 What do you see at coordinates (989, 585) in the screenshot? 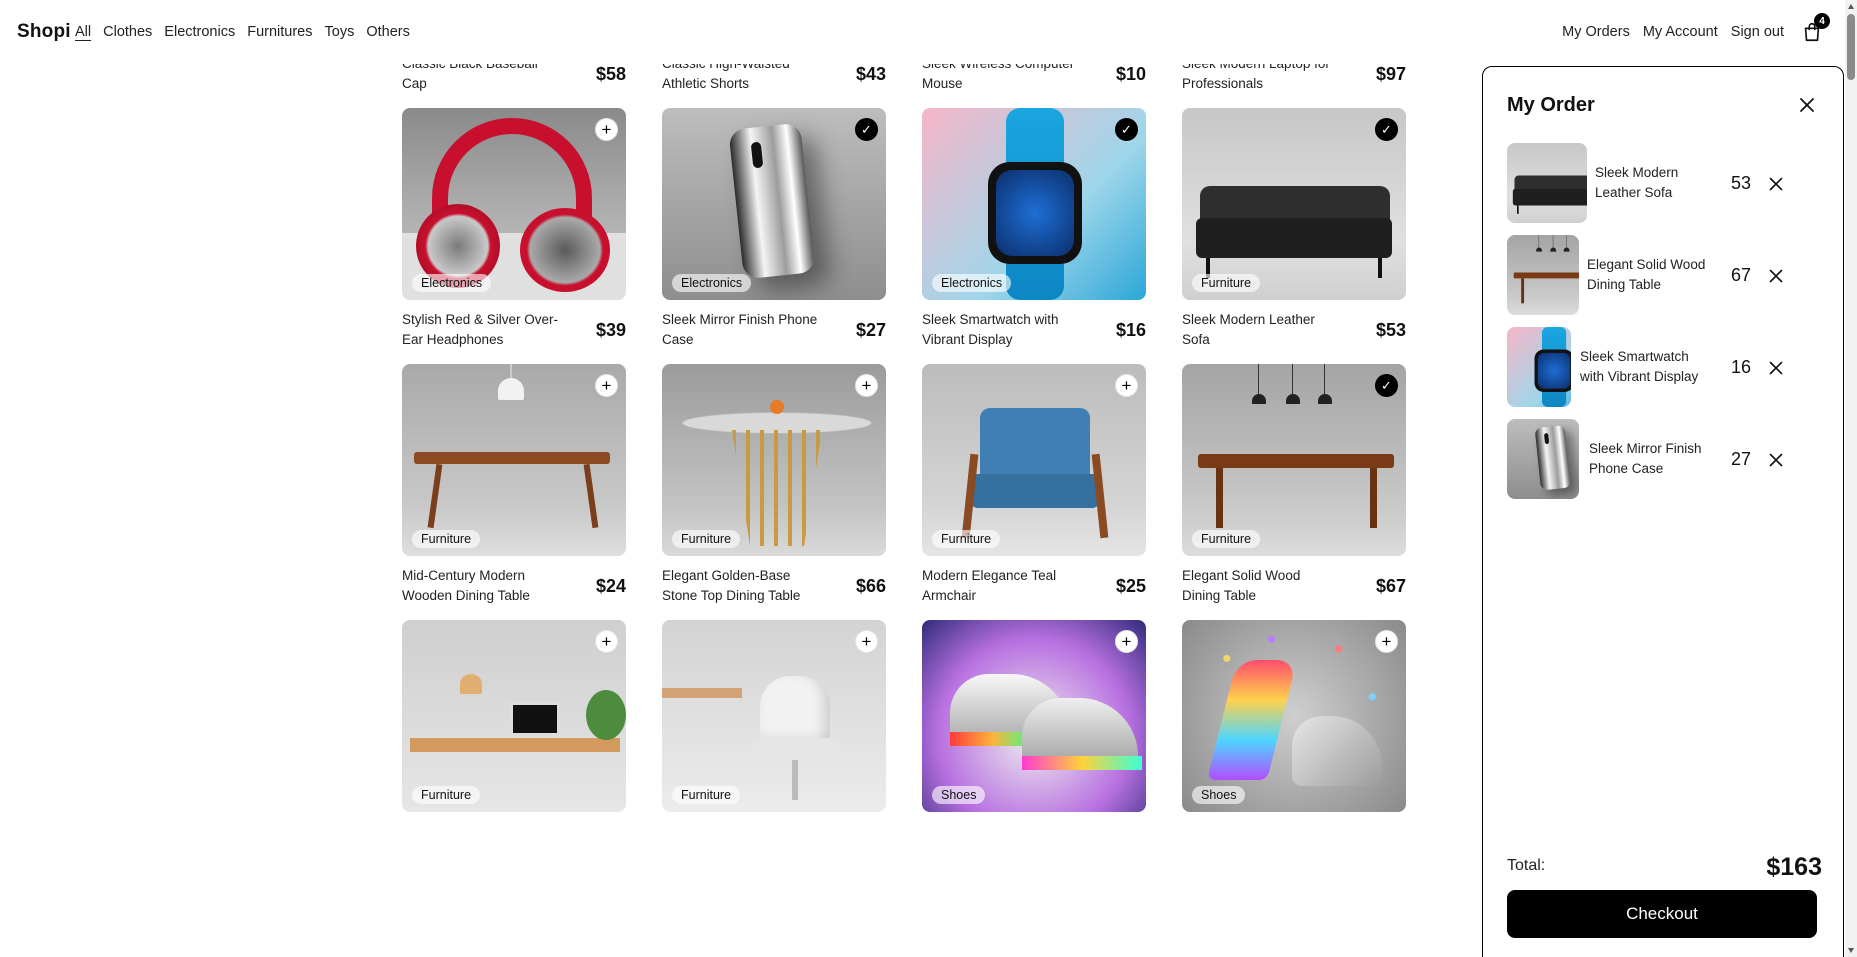
I see `product-title: Modern Elegance Teal Armchair` at bounding box center [989, 585].